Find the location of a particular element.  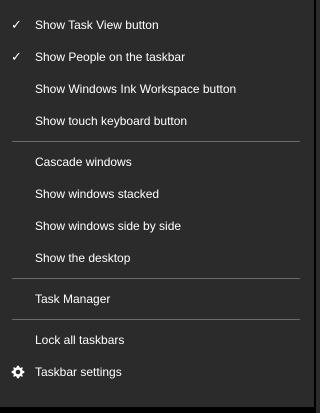

menu-item-label: Task Manager is located at coordinates (73, 299).